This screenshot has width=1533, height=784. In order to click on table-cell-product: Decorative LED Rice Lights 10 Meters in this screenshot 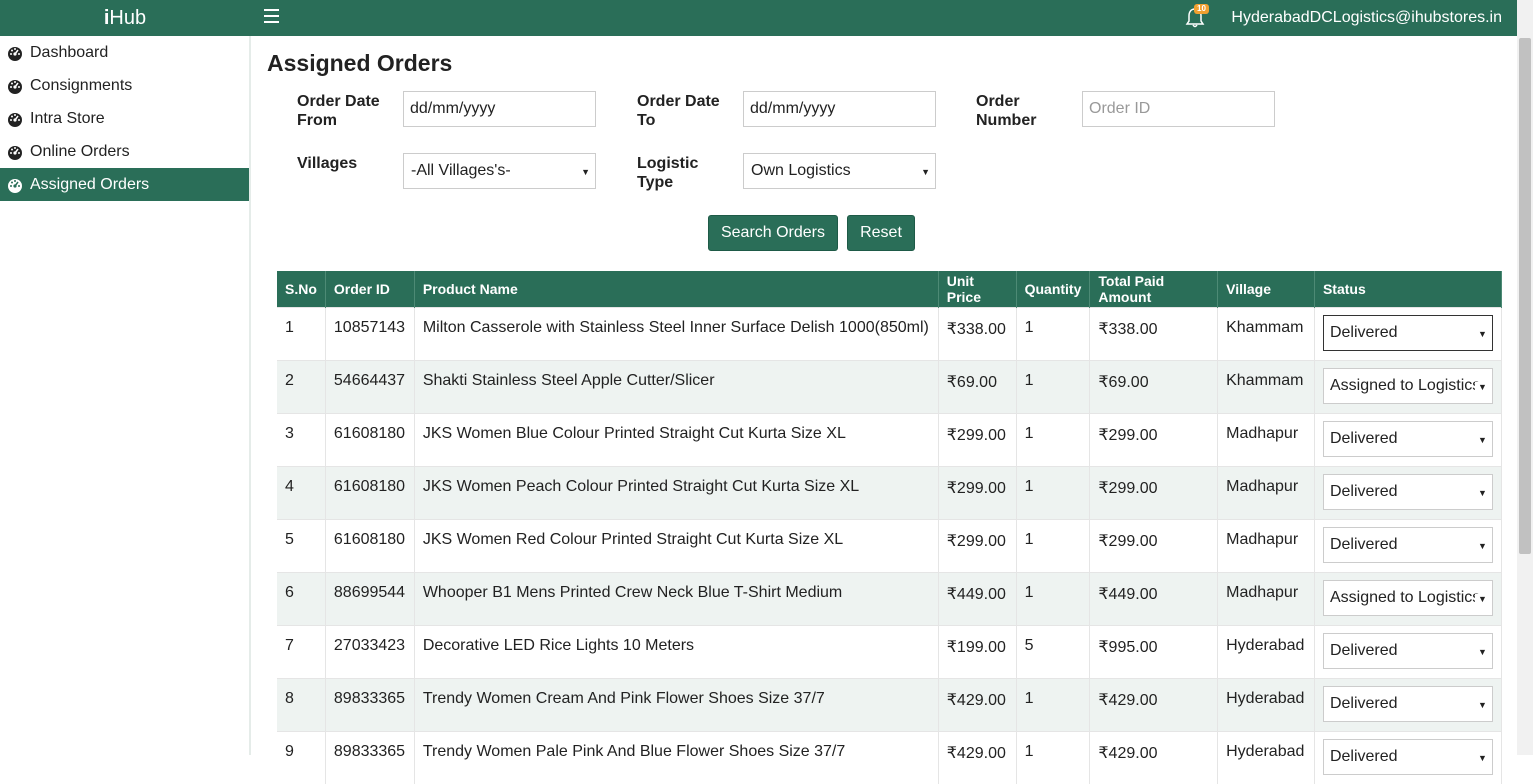, I will do `click(676, 651)`.